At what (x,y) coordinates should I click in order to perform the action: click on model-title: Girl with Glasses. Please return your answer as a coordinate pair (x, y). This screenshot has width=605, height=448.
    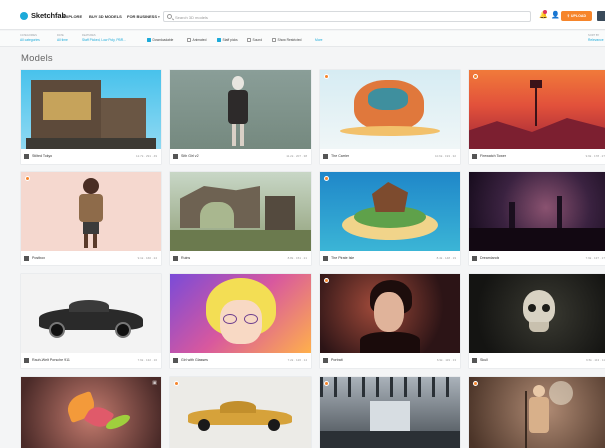
    Looking at the image, I should click on (194, 360).